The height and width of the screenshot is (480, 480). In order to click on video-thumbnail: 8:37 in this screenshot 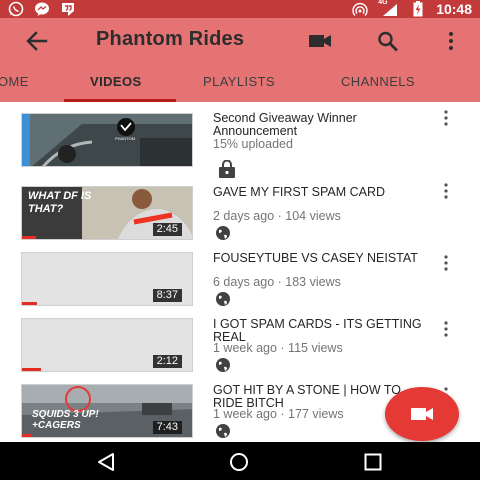, I will do `click(107, 279)`.